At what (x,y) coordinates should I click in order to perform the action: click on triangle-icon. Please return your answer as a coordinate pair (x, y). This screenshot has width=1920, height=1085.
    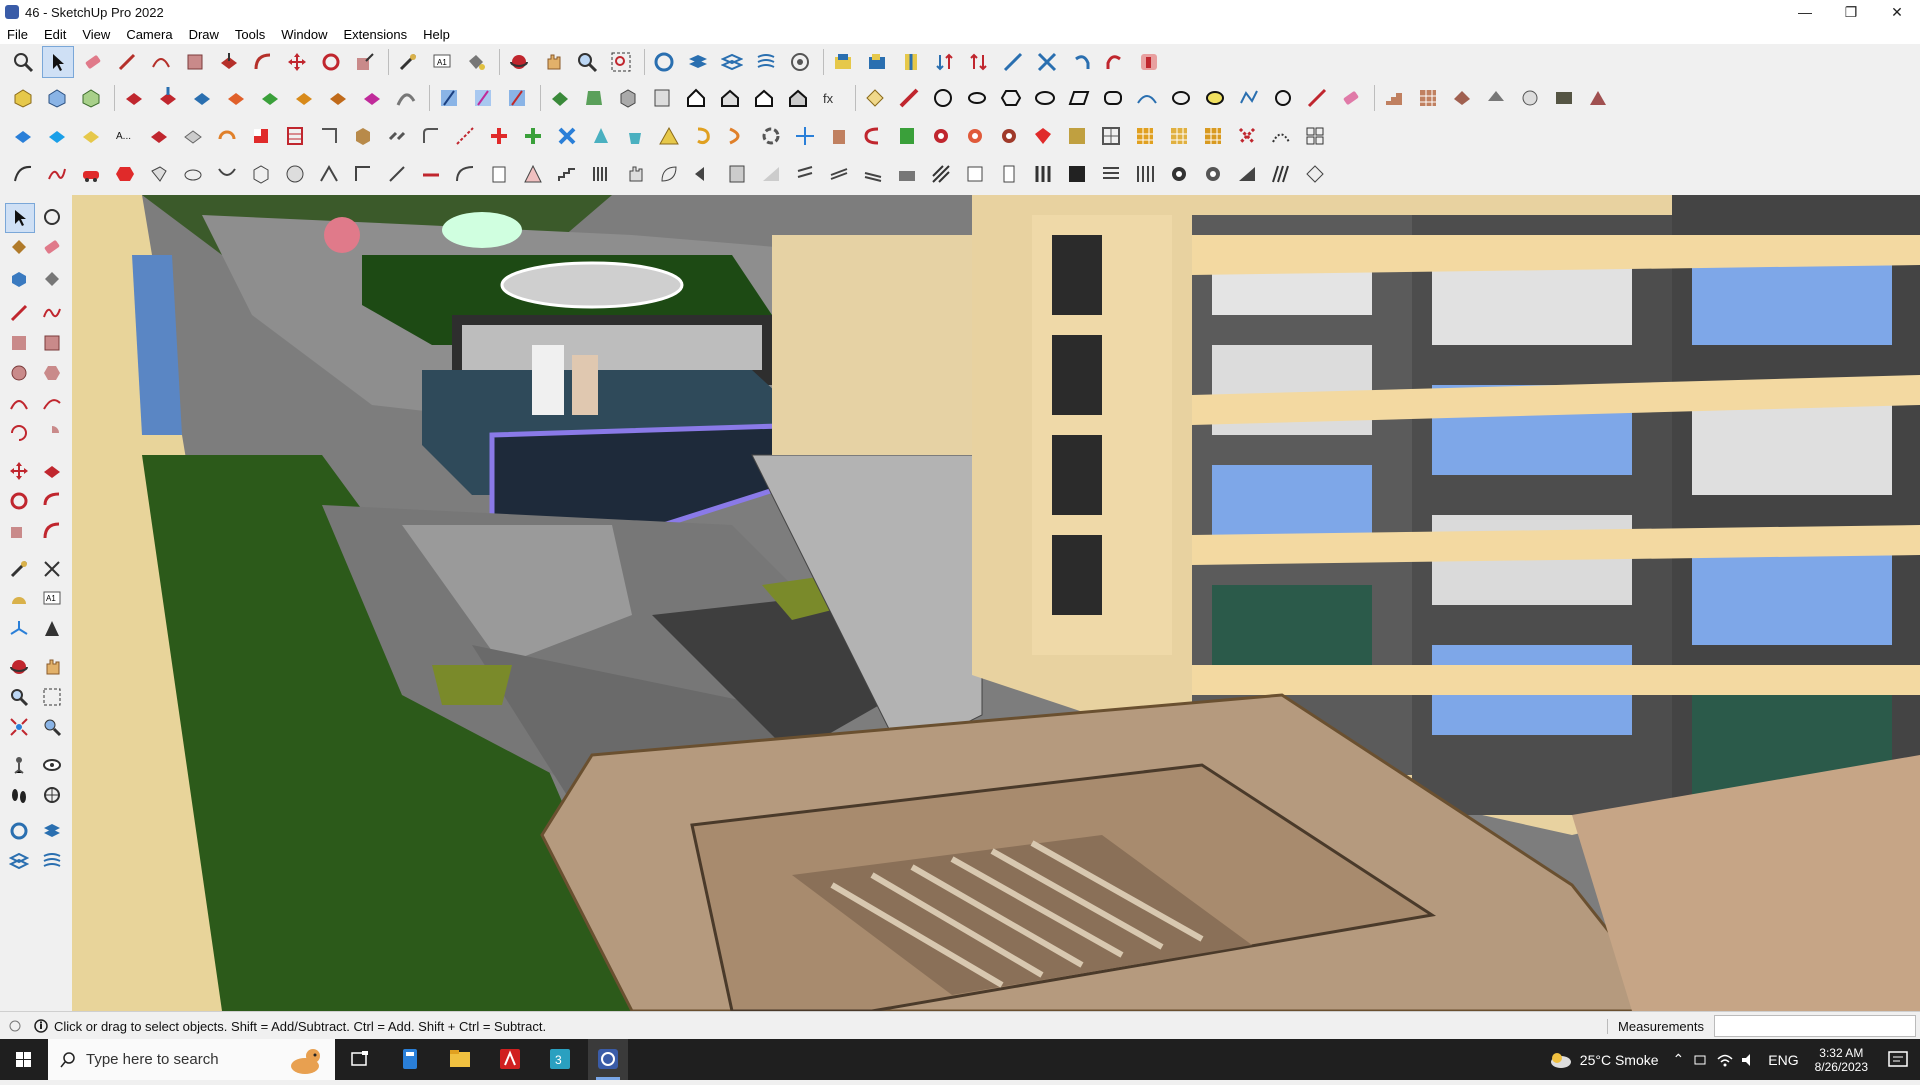
    Looking at the image, I should click on (533, 174).